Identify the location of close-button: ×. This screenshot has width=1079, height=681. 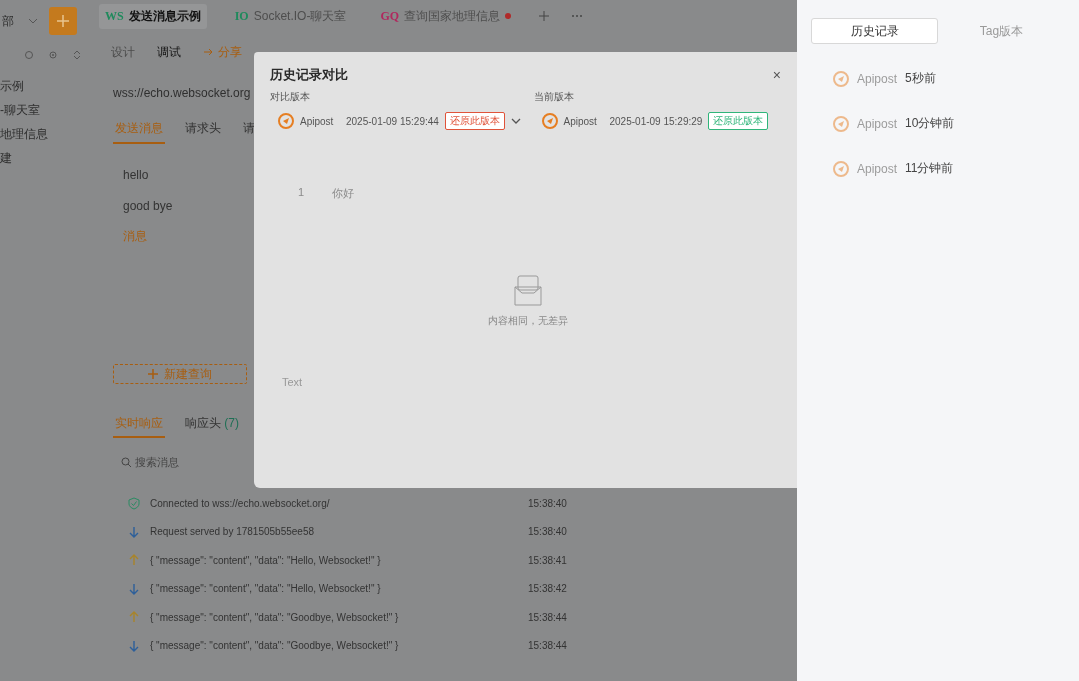
(776, 75).